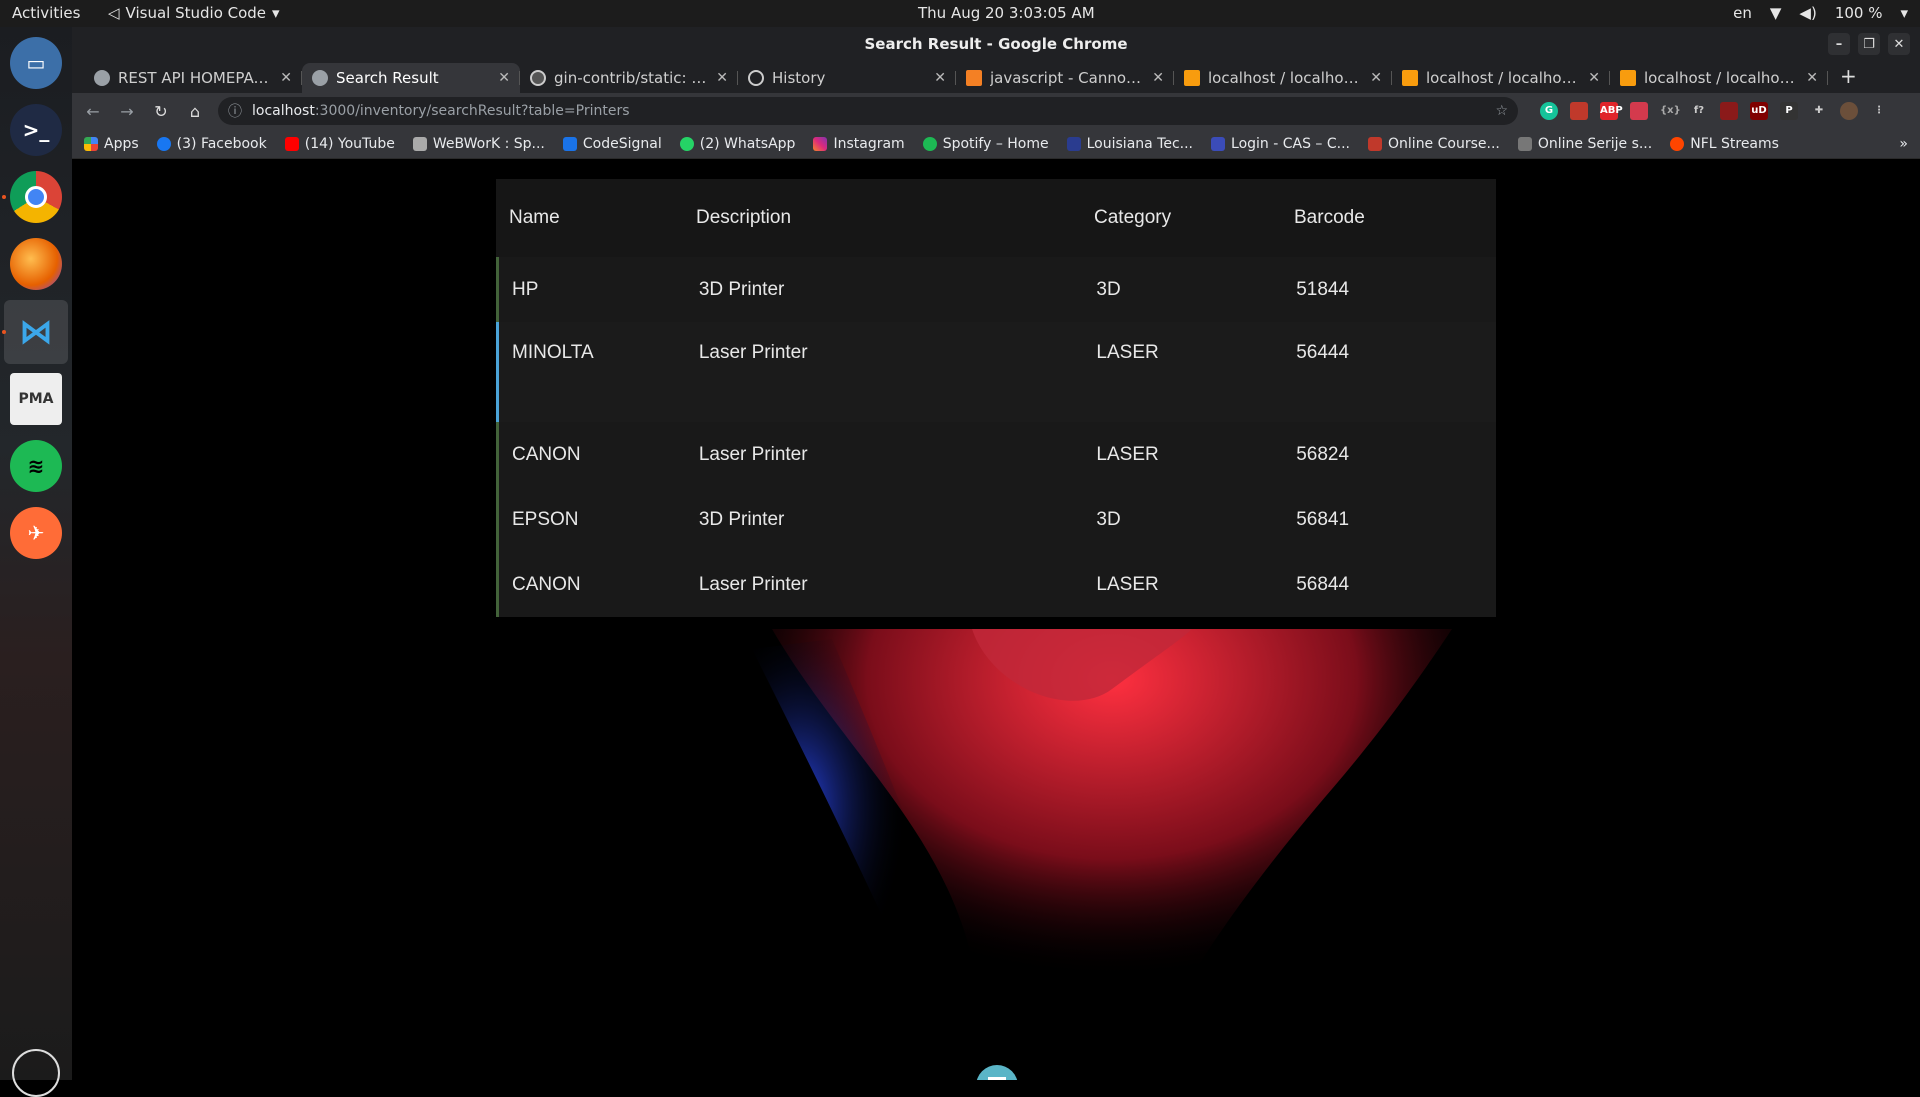 The height and width of the screenshot is (1097, 1920). Describe the element at coordinates (1819, 111) in the screenshot. I see `puzzle-icon: ✚` at that location.